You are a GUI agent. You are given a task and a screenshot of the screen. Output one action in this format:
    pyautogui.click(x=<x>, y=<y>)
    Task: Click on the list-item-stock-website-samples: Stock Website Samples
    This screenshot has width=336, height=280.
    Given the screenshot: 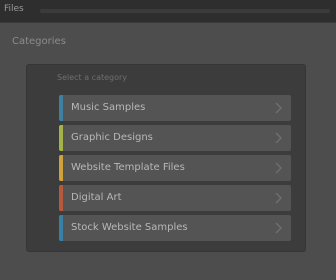 What is the action you would take?
    pyautogui.click(x=175, y=228)
    